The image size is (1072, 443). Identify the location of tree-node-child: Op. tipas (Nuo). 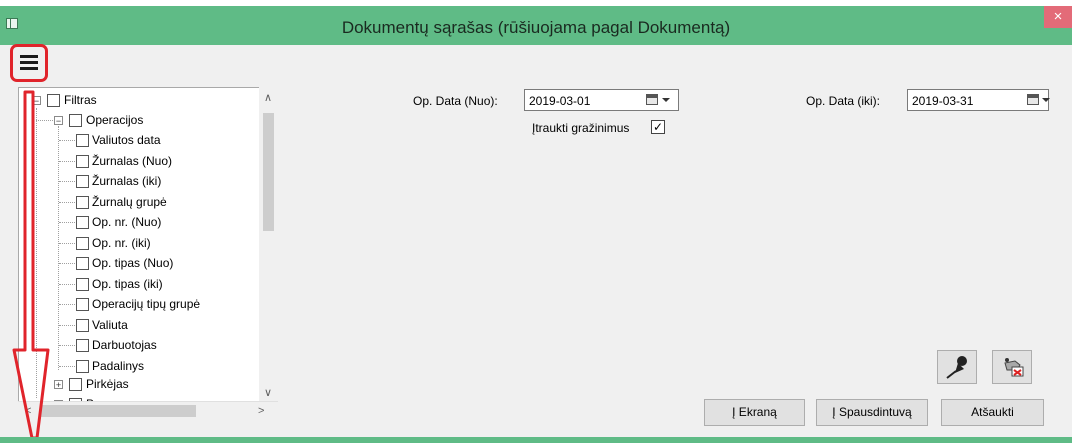
(159, 264).